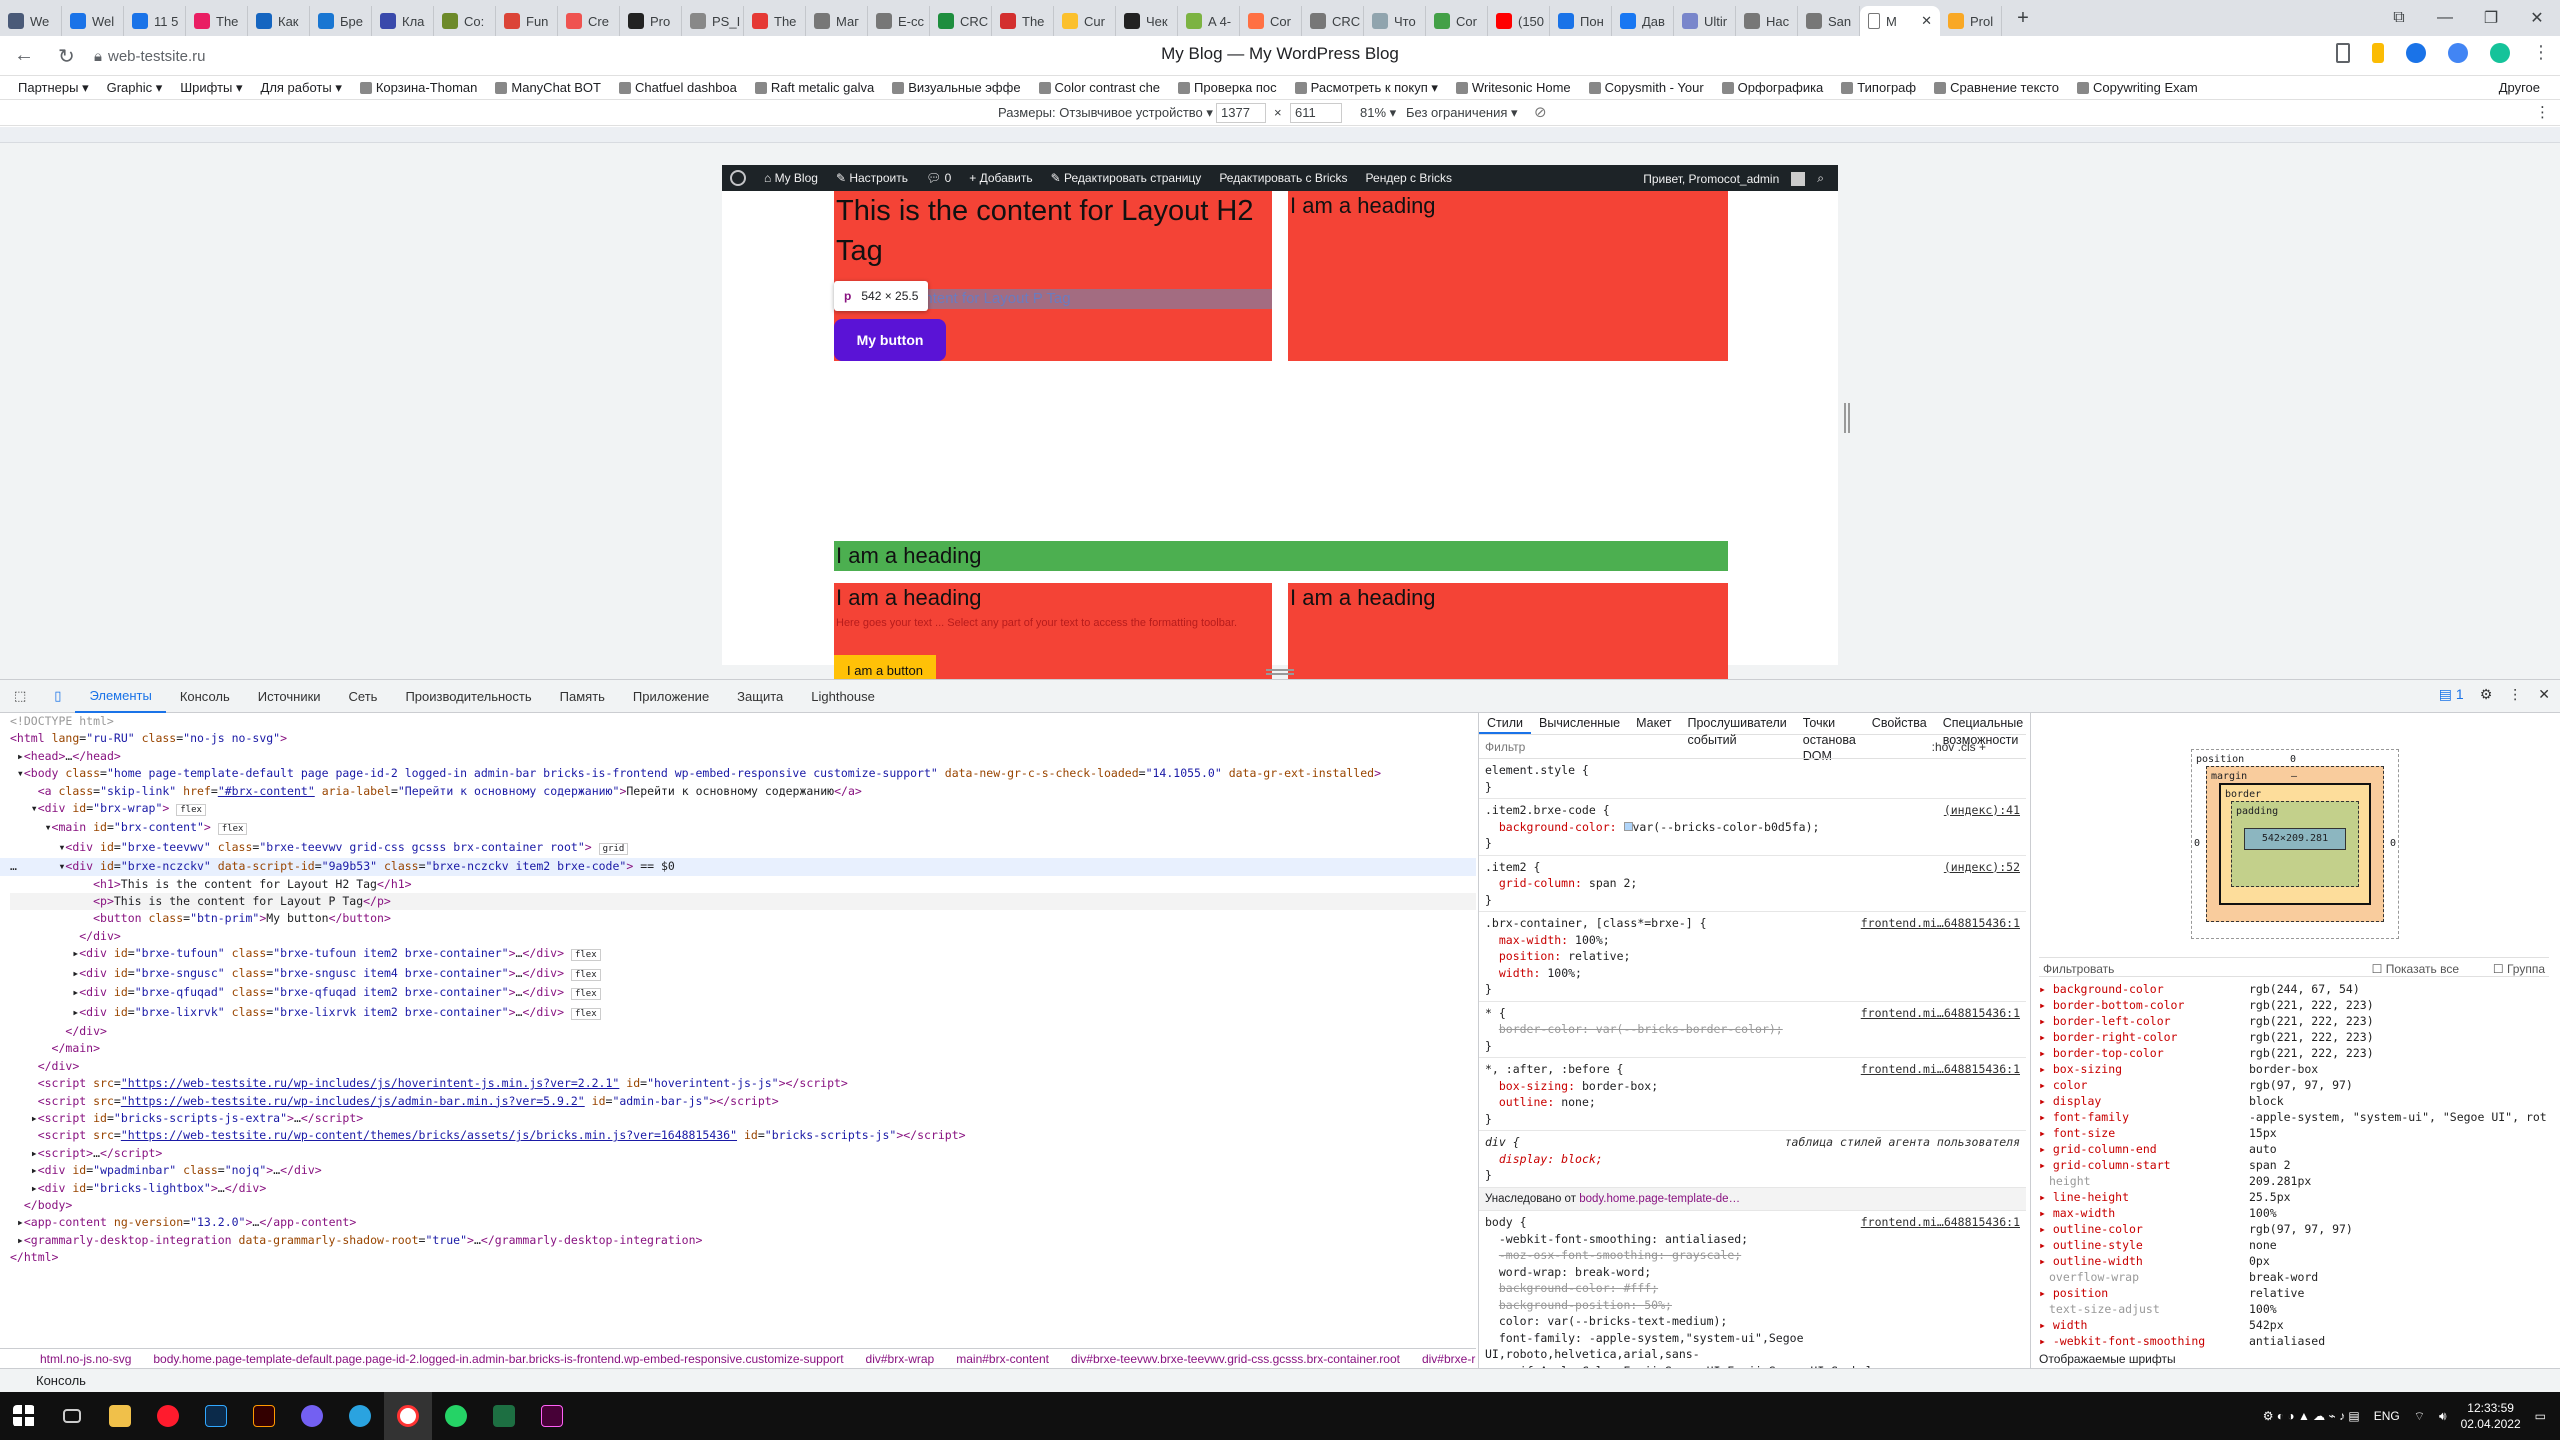  Describe the element at coordinates (872, 178) in the screenshot. I see `wp-customize-link: ✎ Настроить` at that location.